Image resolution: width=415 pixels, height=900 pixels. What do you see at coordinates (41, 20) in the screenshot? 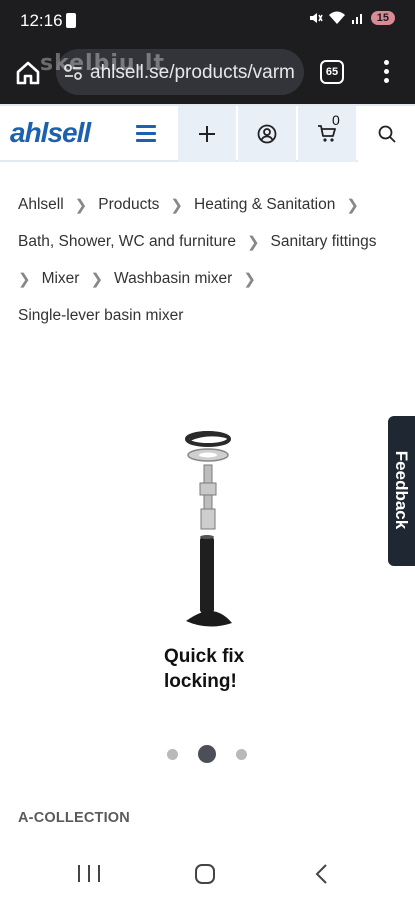
I see `status-time: 12:16` at bounding box center [41, 20].